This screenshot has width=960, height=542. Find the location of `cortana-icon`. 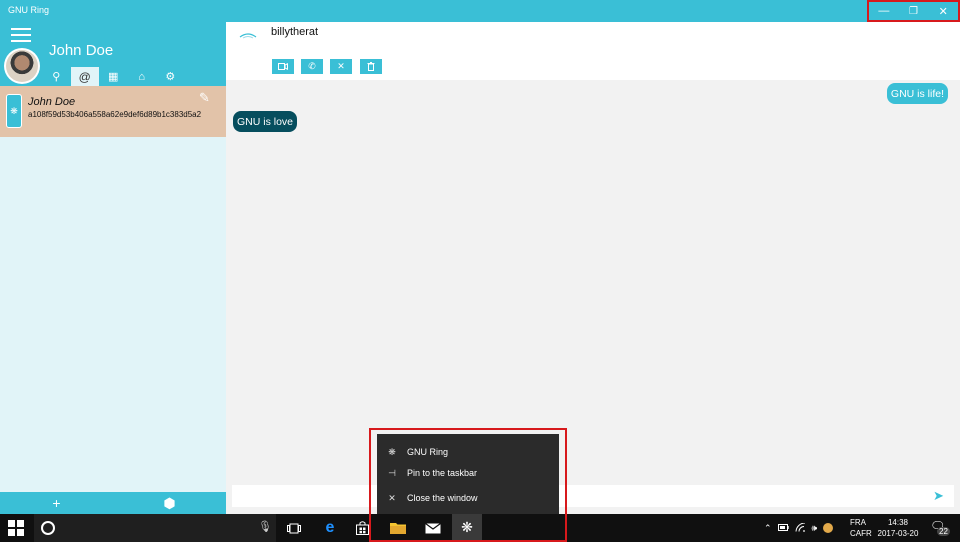

cortana-icon is located at coordinates (48, 528).